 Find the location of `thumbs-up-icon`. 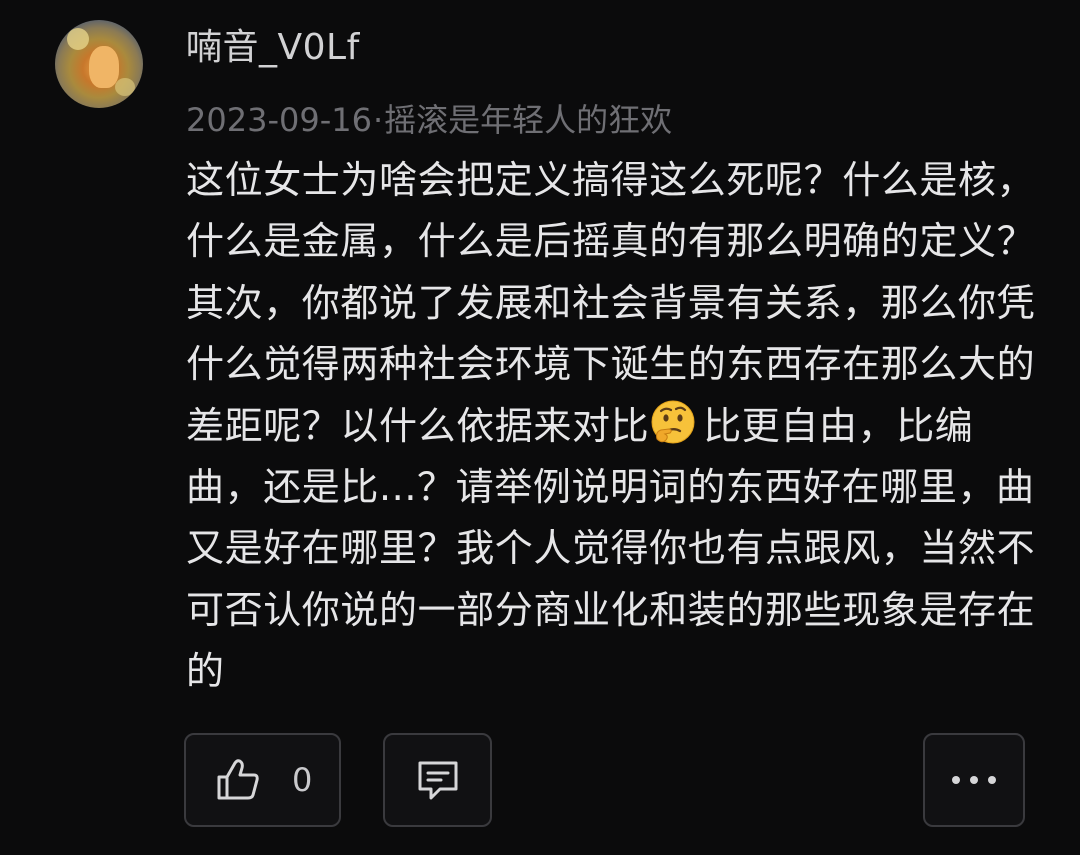

thumbs-up-icon is located at coordinates (238, 780).